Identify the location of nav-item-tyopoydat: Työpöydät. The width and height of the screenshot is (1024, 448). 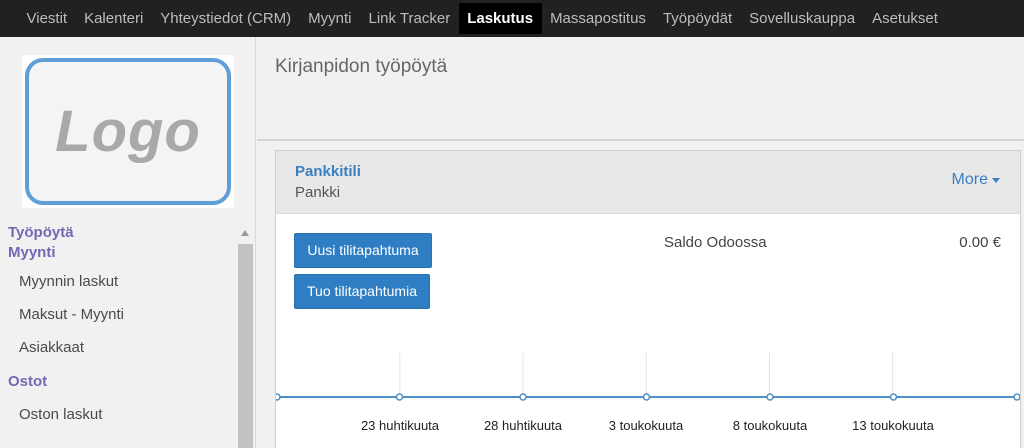
(697, 18).